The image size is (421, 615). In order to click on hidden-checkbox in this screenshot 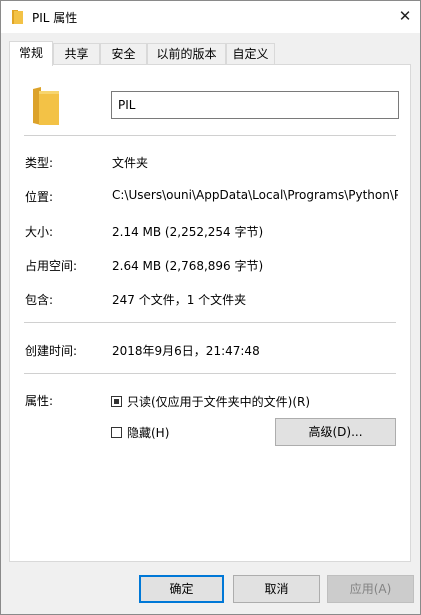, I will do `click(116, 432)`.